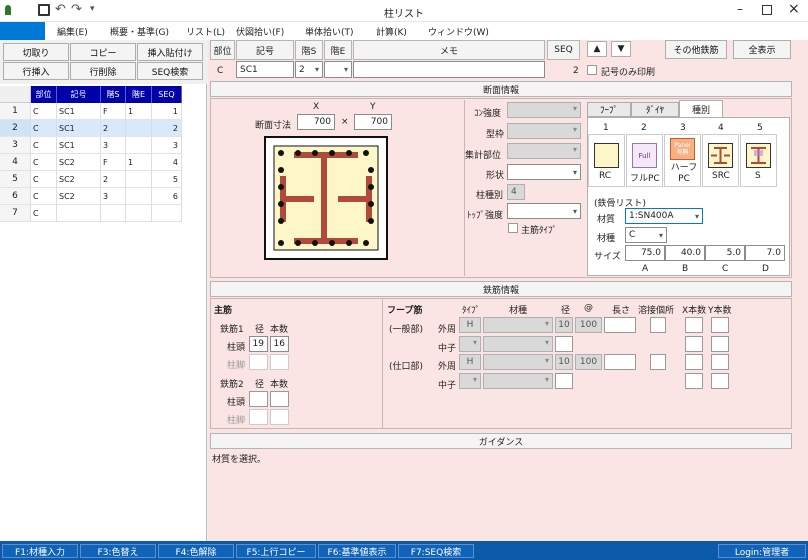 The image size is (808, 560). I want to click on joint-middle-ycount, so click(720, 381).